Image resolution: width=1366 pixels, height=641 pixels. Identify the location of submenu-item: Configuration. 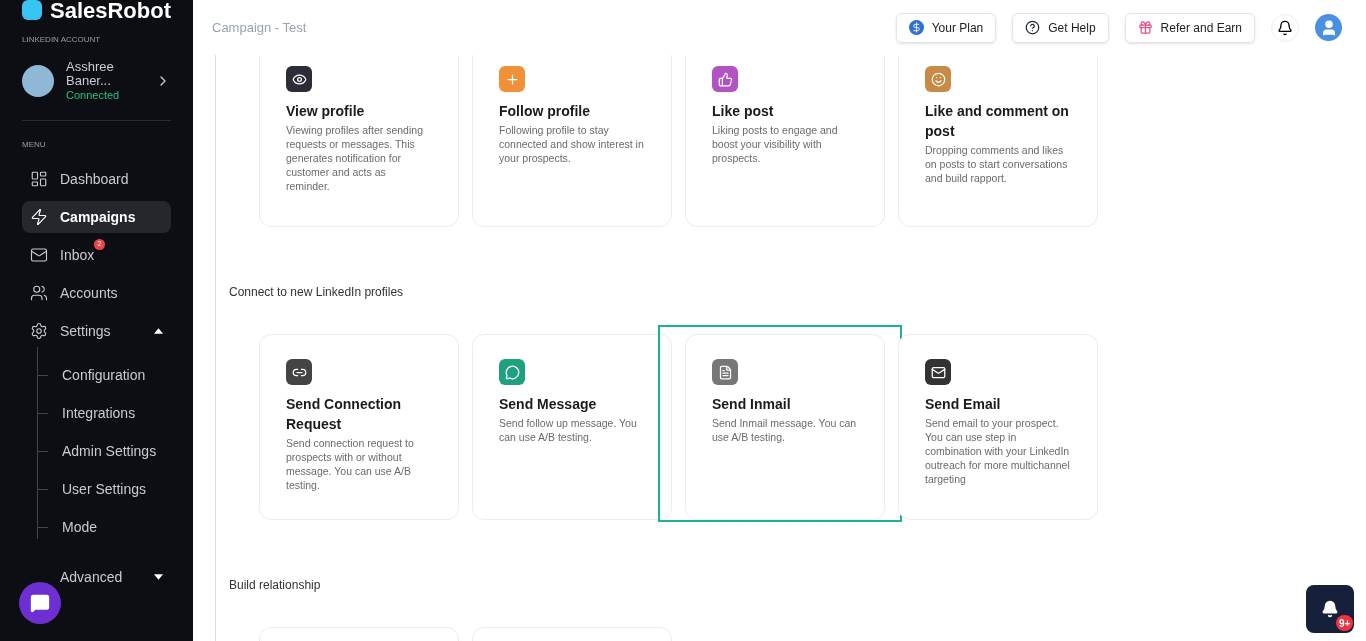
(104, 375).